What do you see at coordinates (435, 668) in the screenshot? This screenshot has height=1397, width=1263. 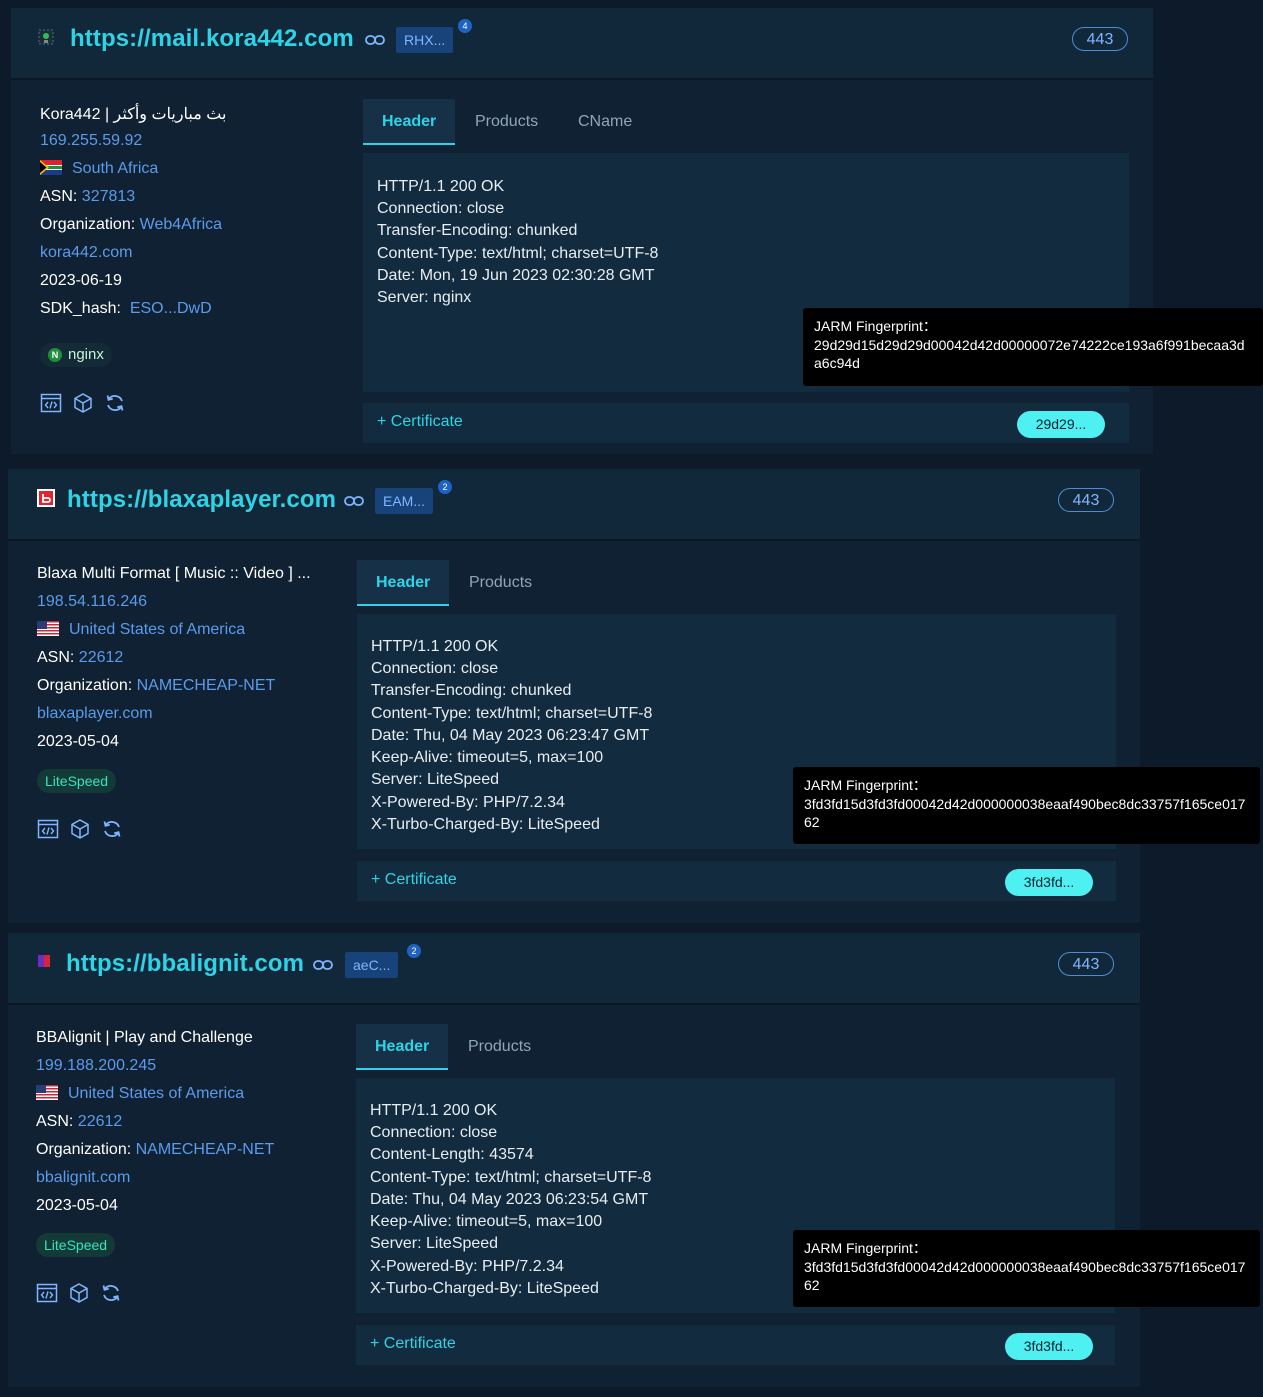 I see `header-line: Connection: close` at bounding box center [435, 668].